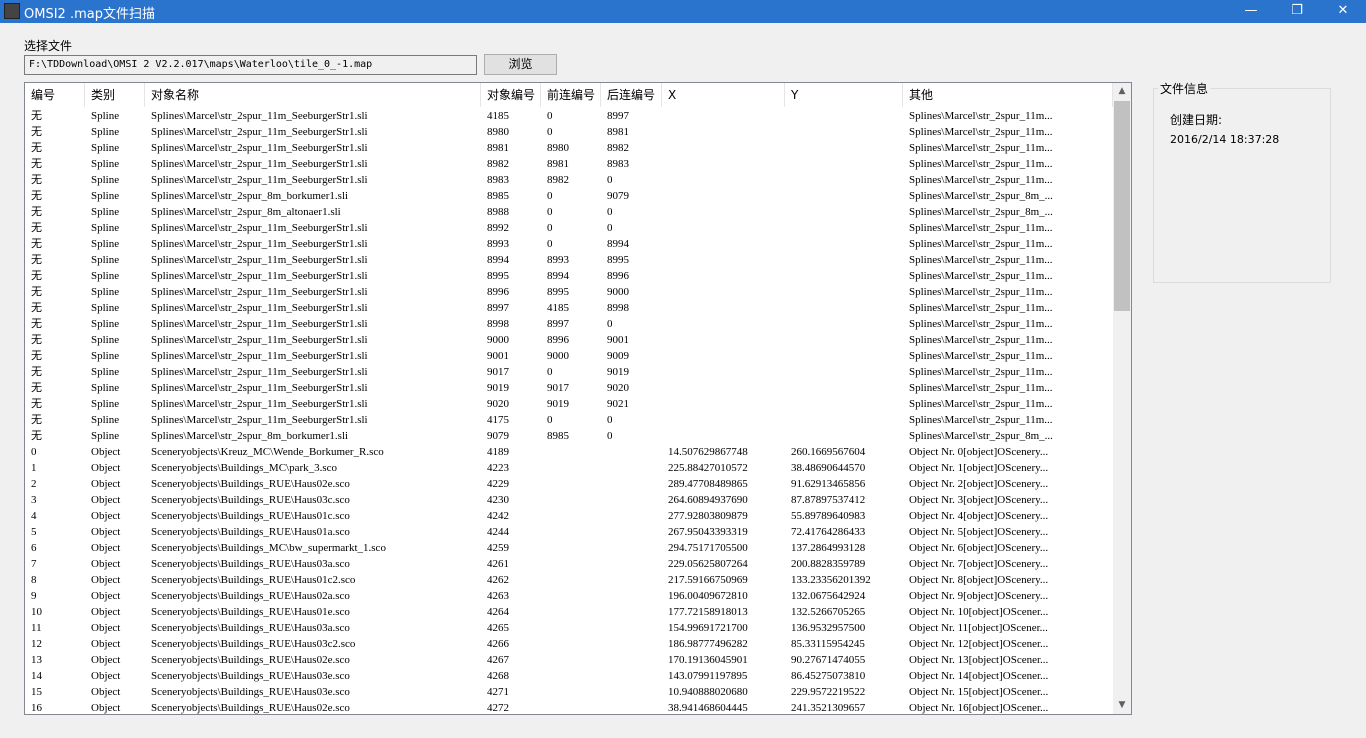 The height and width of the screenshot is (738, 1366). What do you see at coordinates (618, 340) in the screenshot?
I see `cell-next-id: 9001` at bounding box center [618, 340].